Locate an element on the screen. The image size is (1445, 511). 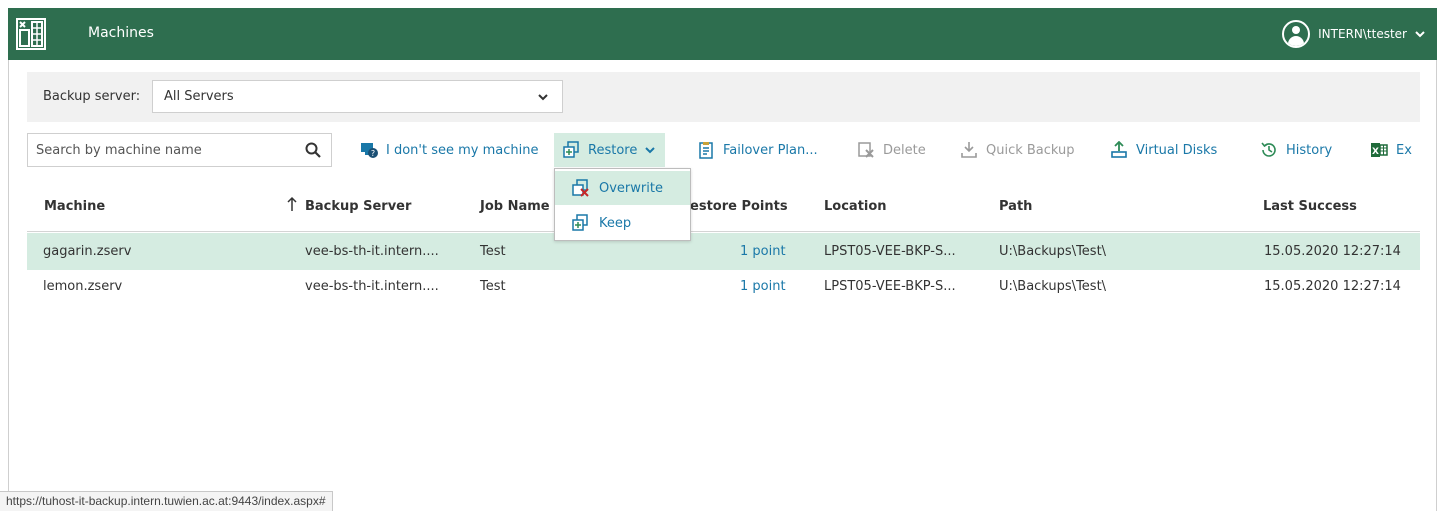
svg-text: X is located at coordinates (1375, 152).